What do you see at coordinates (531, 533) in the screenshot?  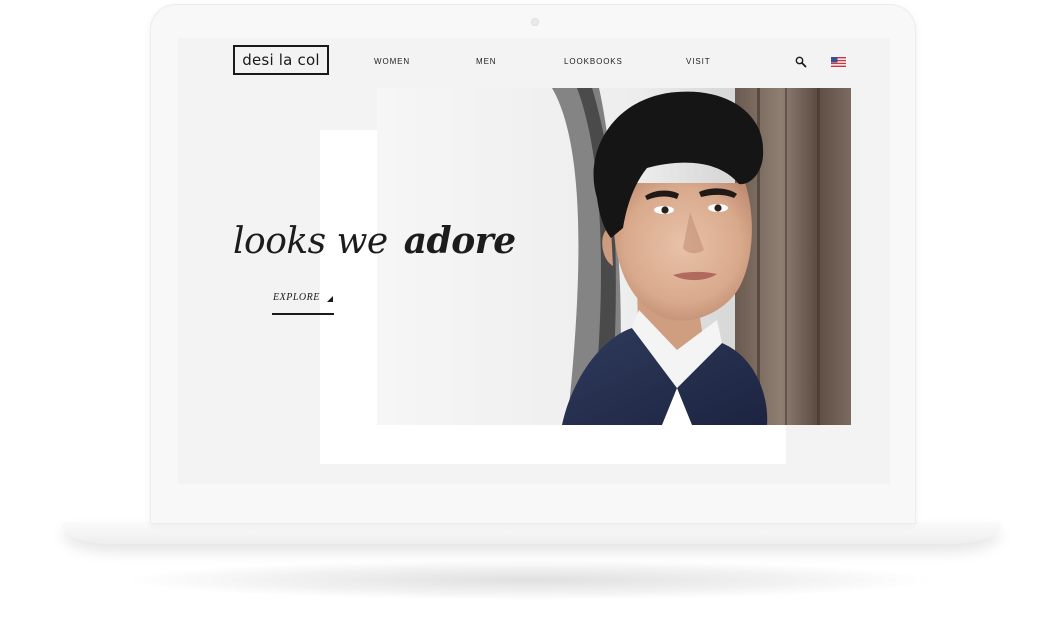 I see `laptop-base` at bounding box center [531, 533].